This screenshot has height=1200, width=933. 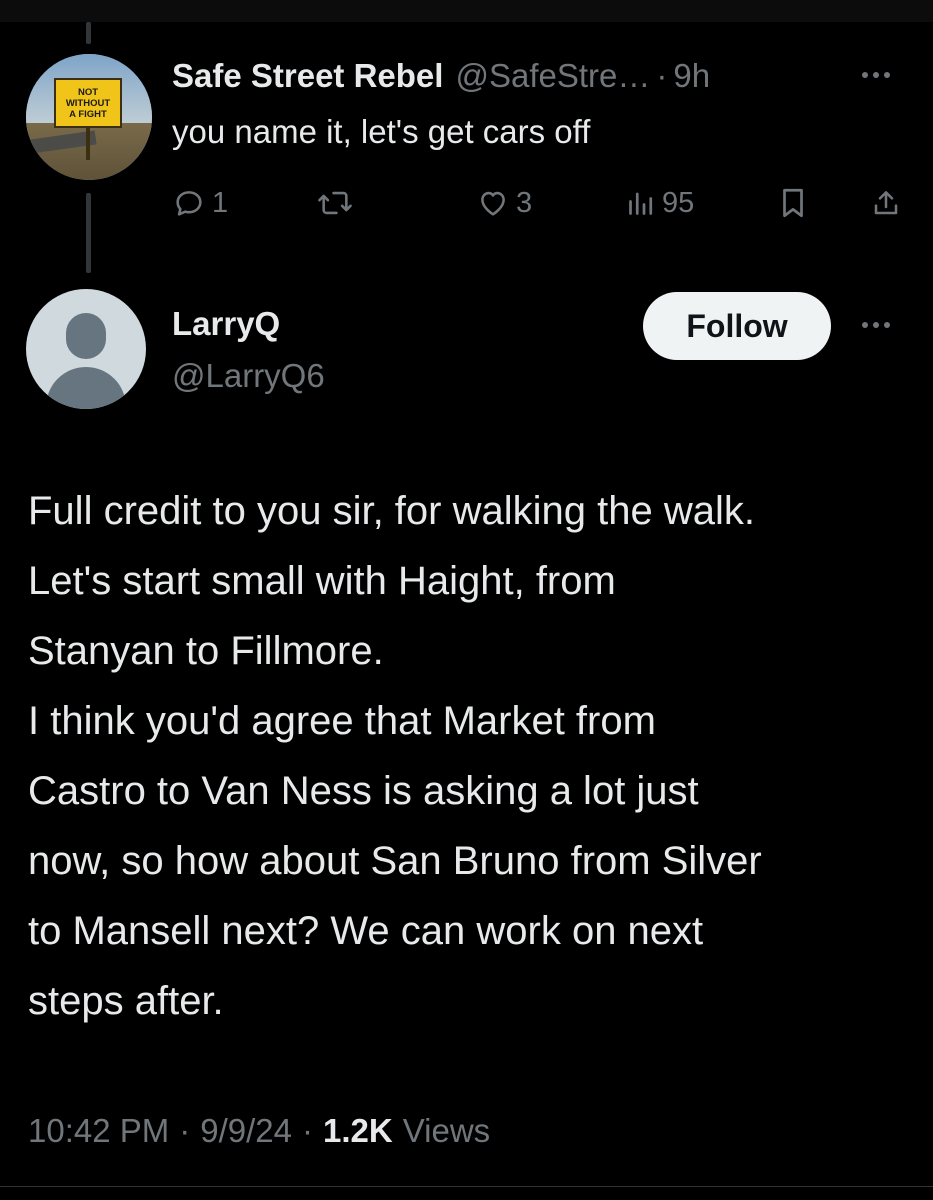 What do you see at coordinates (691, 76) in the screenshot?
I see `tweet-time: 9h` at bounding box center [691, 76].